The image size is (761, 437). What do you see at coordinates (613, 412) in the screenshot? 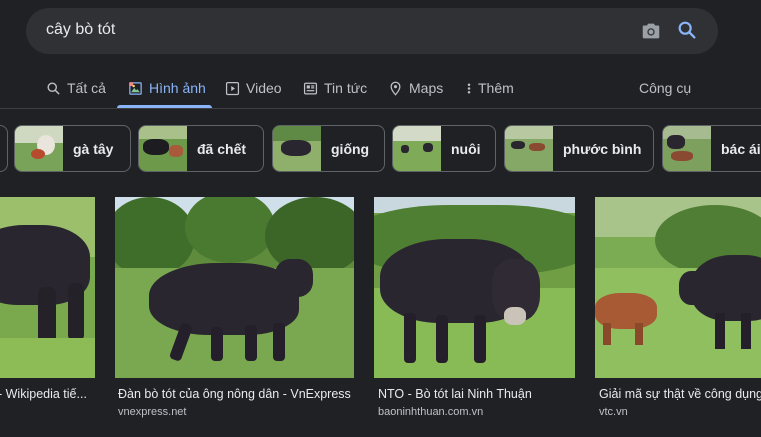
I see `result-source: vtc.vn` at bounding box center [613, 412].